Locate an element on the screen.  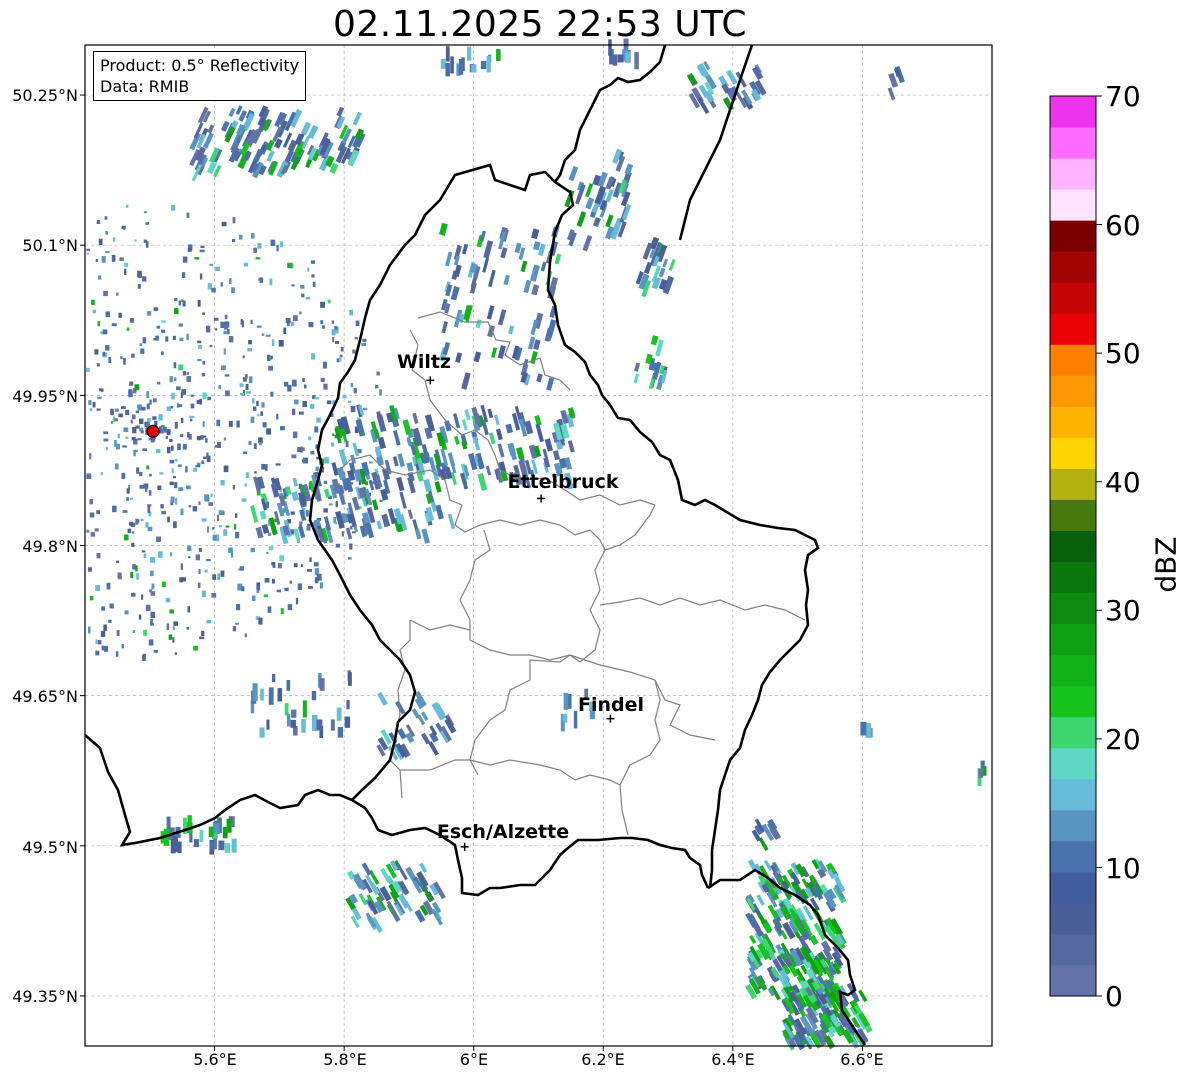
lon-label: 6°E is located at coordinates (474, 1059).